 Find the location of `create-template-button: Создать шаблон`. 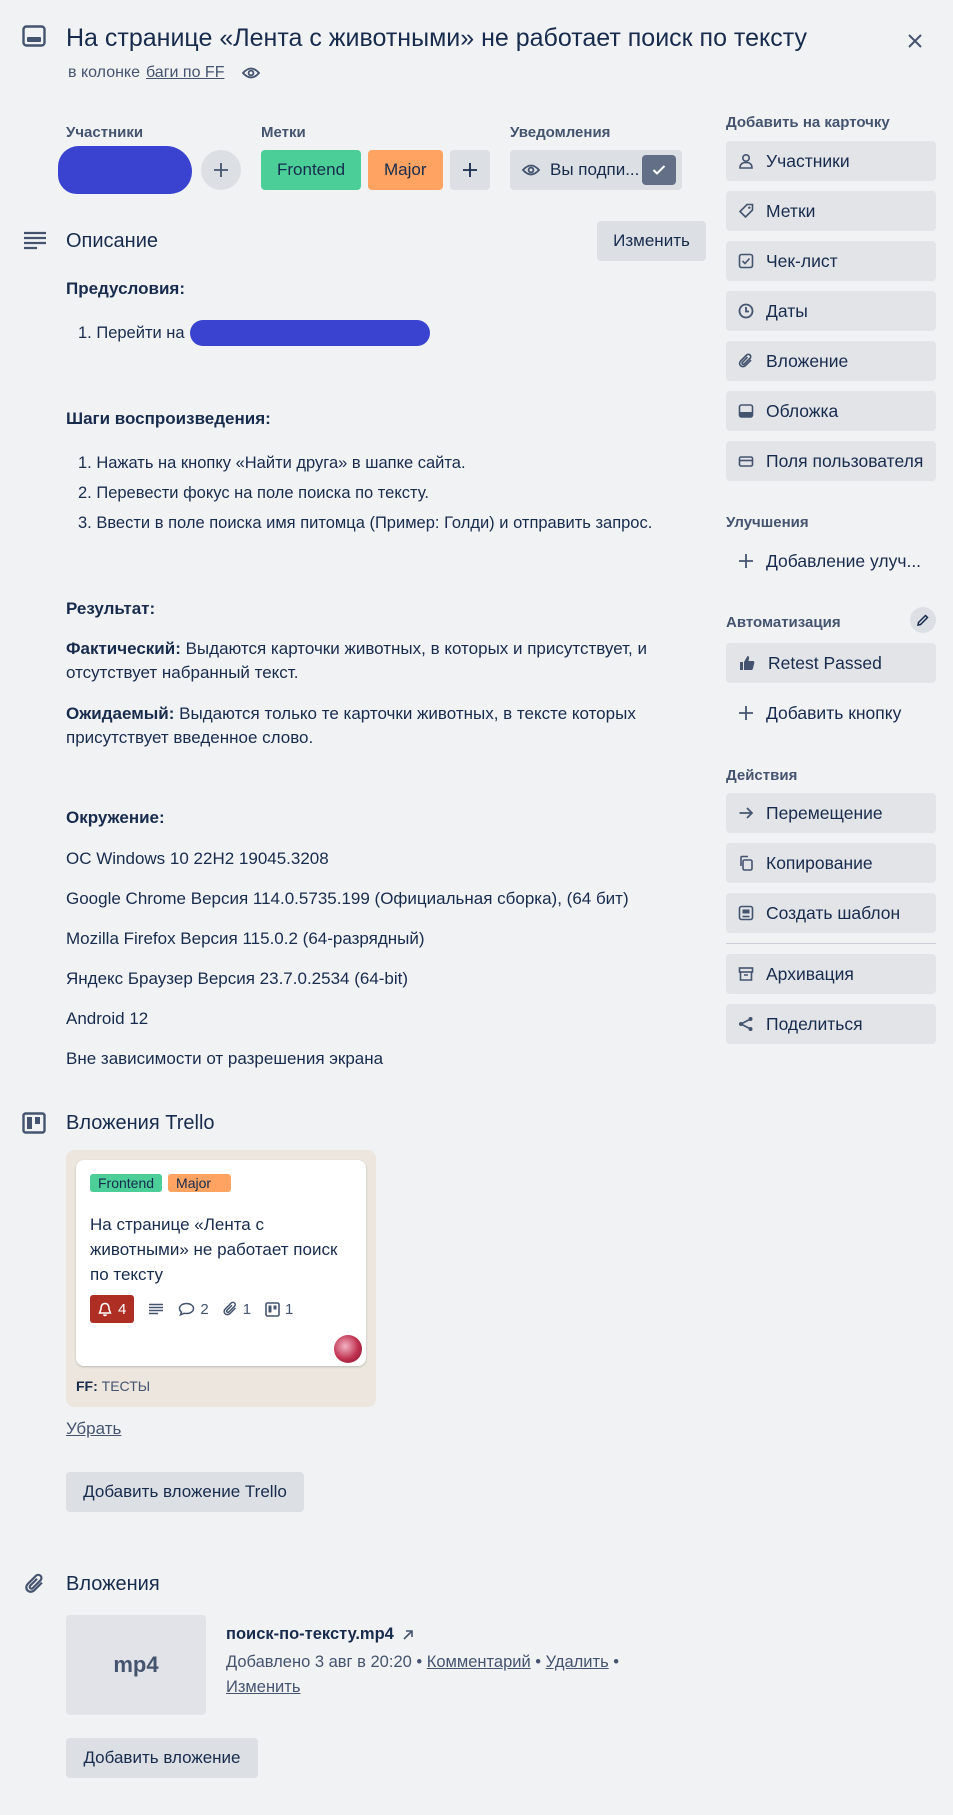

create-template-button: Создать шаблон is located at coordinates (831, 913).